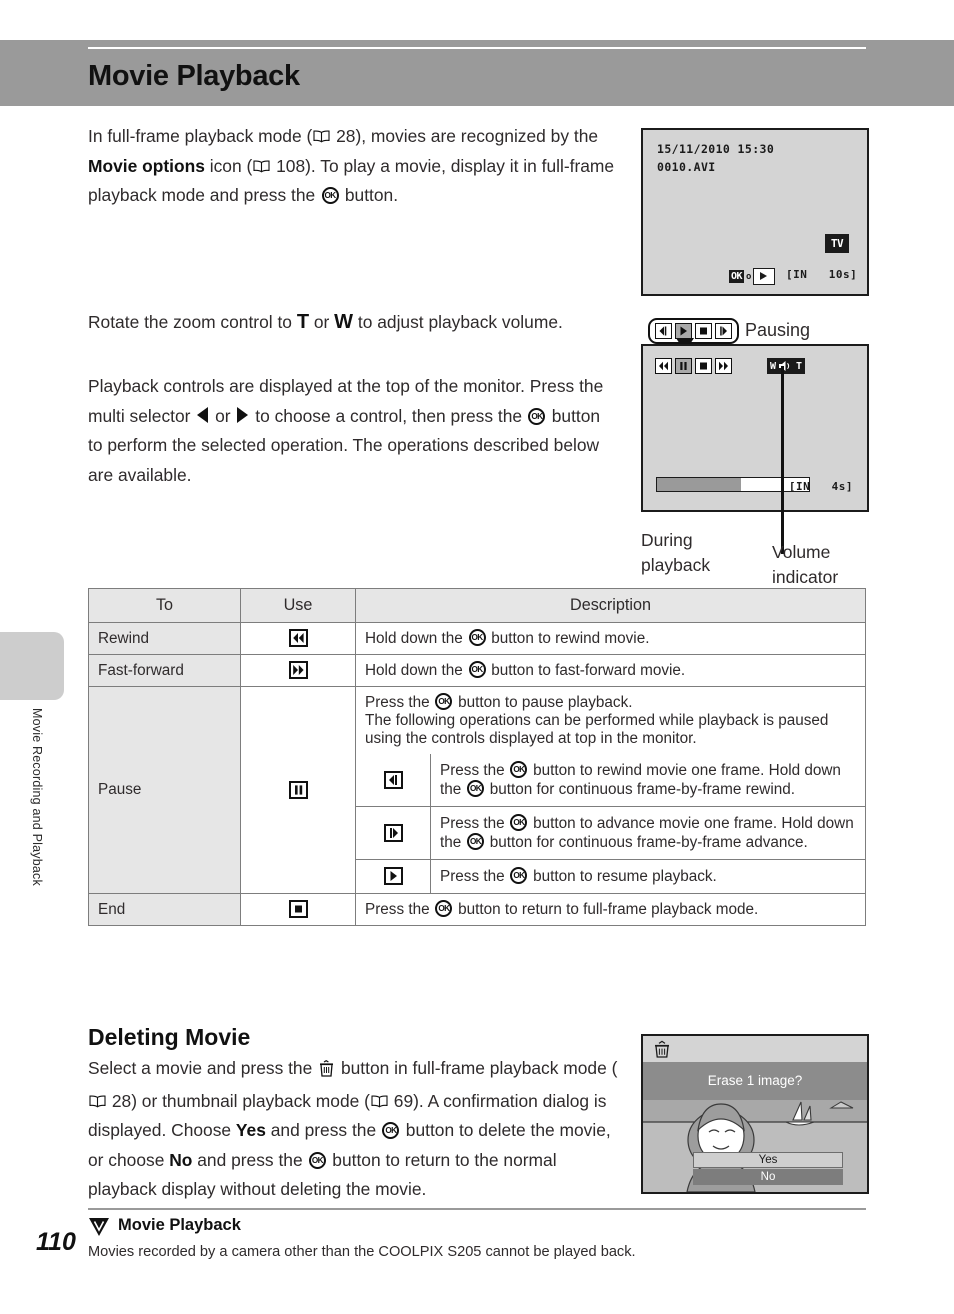 Image resolution: width=954 pixels, height=1314 pixels. Describe the element at coordinates (192, 322) in the screenshot. I see `zoom-text-a: Rotate the zoom control to` at that location.